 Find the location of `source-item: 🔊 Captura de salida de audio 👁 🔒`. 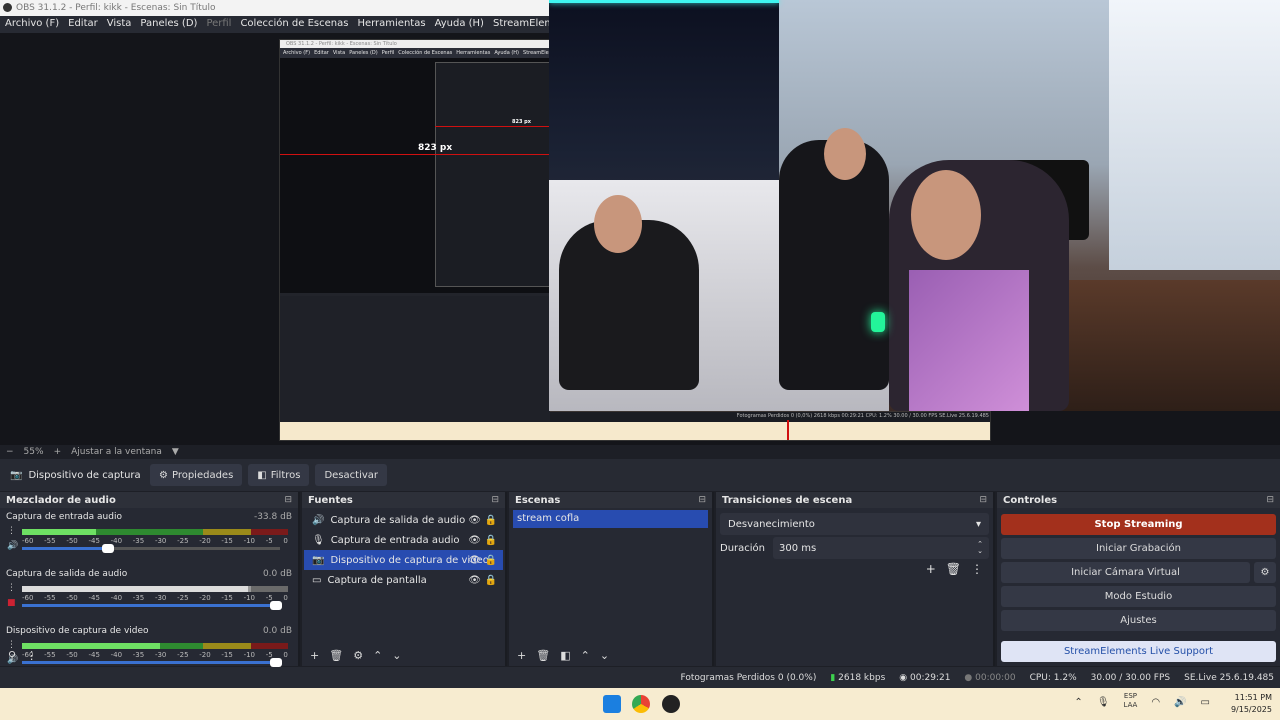

source-item: 🔊 Captura de salida de audio 👁 🔒 is located at coordinates (403, 520).